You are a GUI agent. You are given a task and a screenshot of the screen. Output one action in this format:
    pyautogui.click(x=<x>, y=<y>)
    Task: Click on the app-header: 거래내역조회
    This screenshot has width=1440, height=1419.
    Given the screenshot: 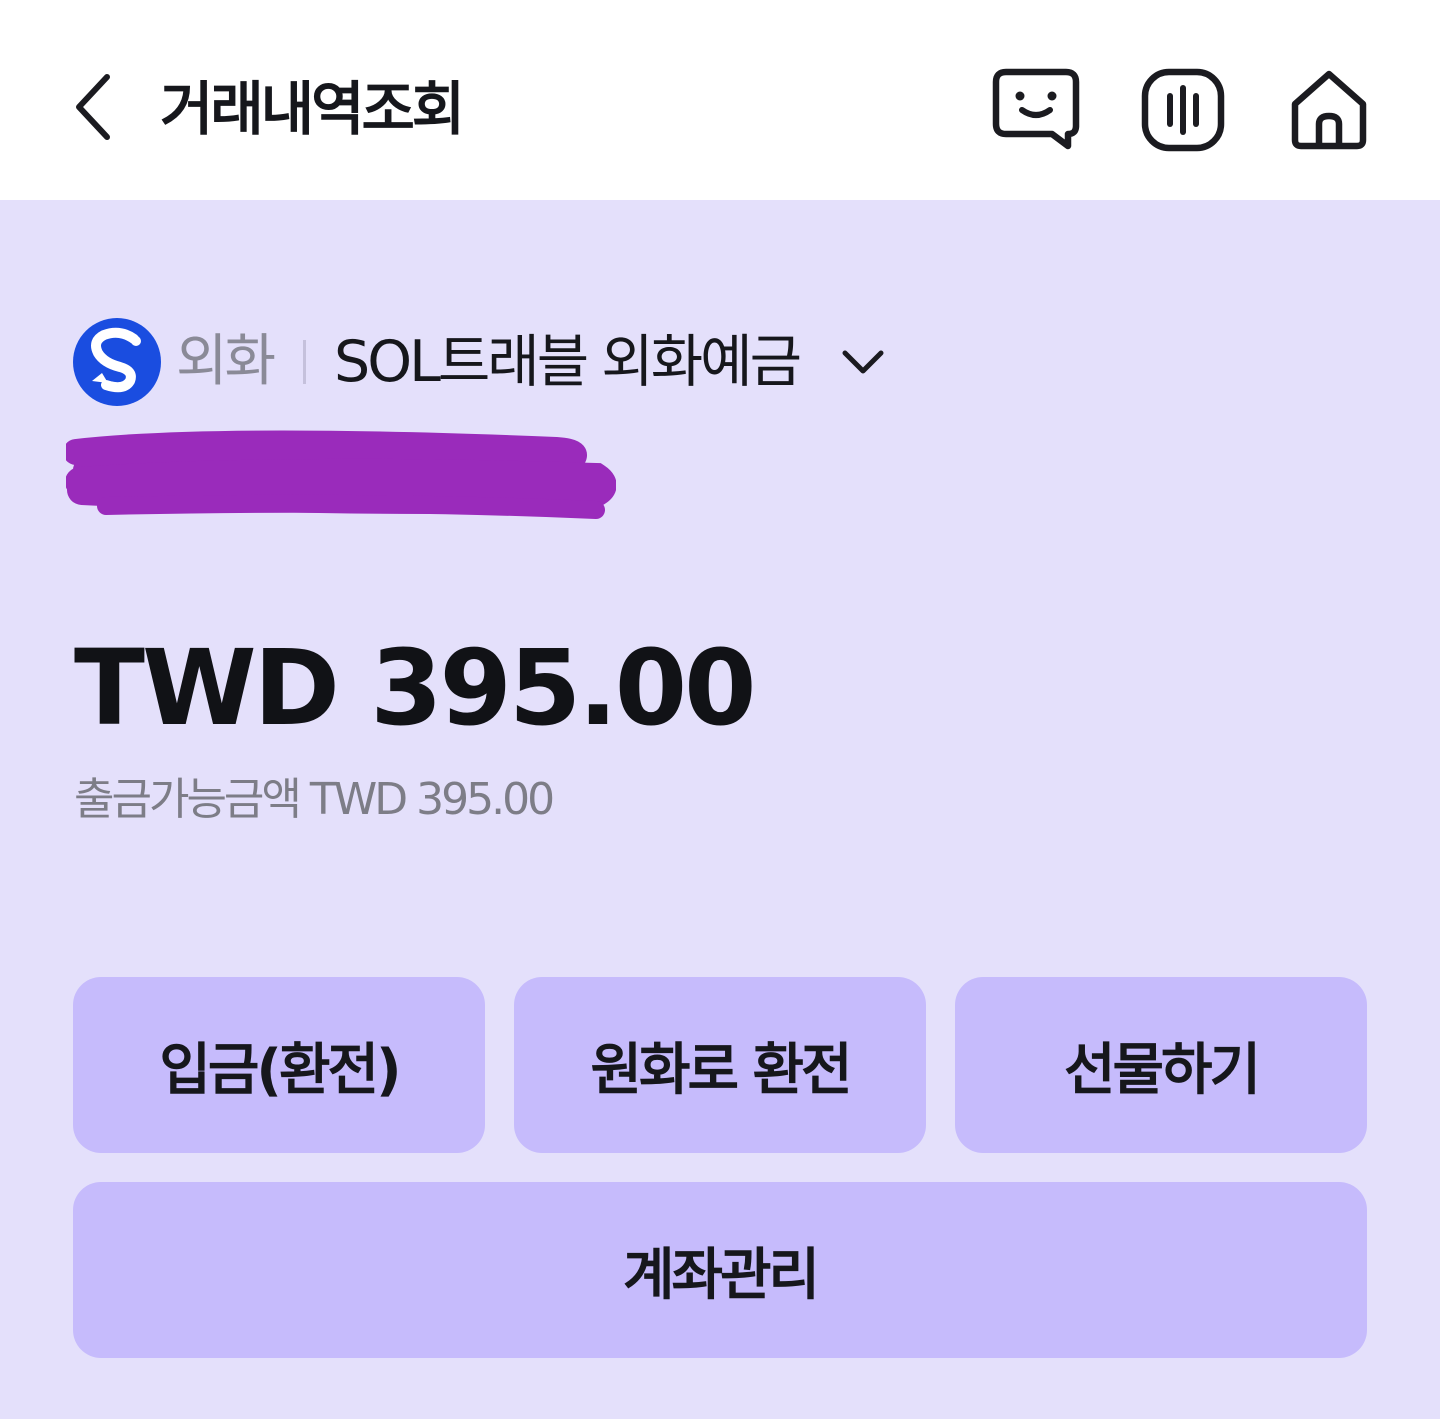 What is the action you would take?
    pyautogui.click(x=720, y=100)
    